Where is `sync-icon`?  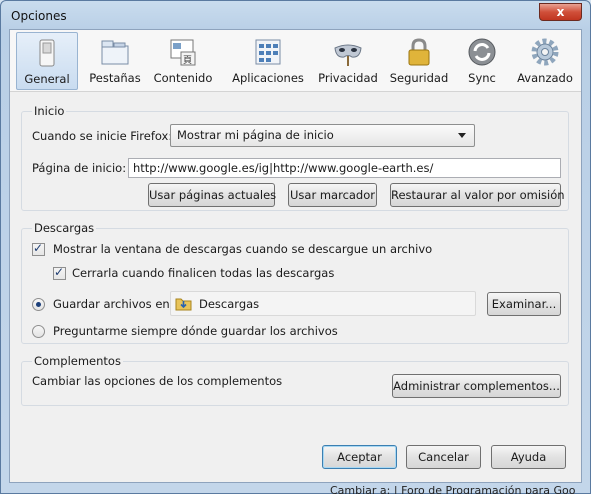 sync-icon is located at coordinates (482, 52).